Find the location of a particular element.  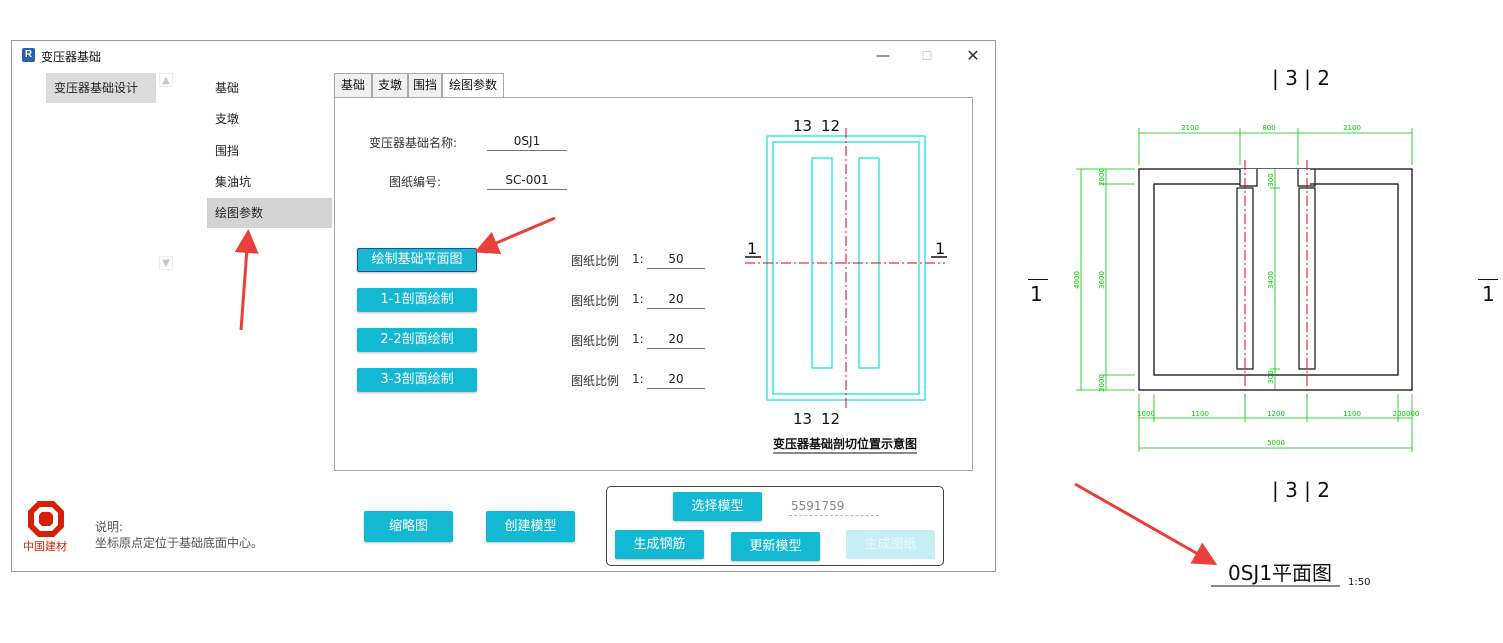

dim-top-mid: 800 is located at coordinates (1268, 128).